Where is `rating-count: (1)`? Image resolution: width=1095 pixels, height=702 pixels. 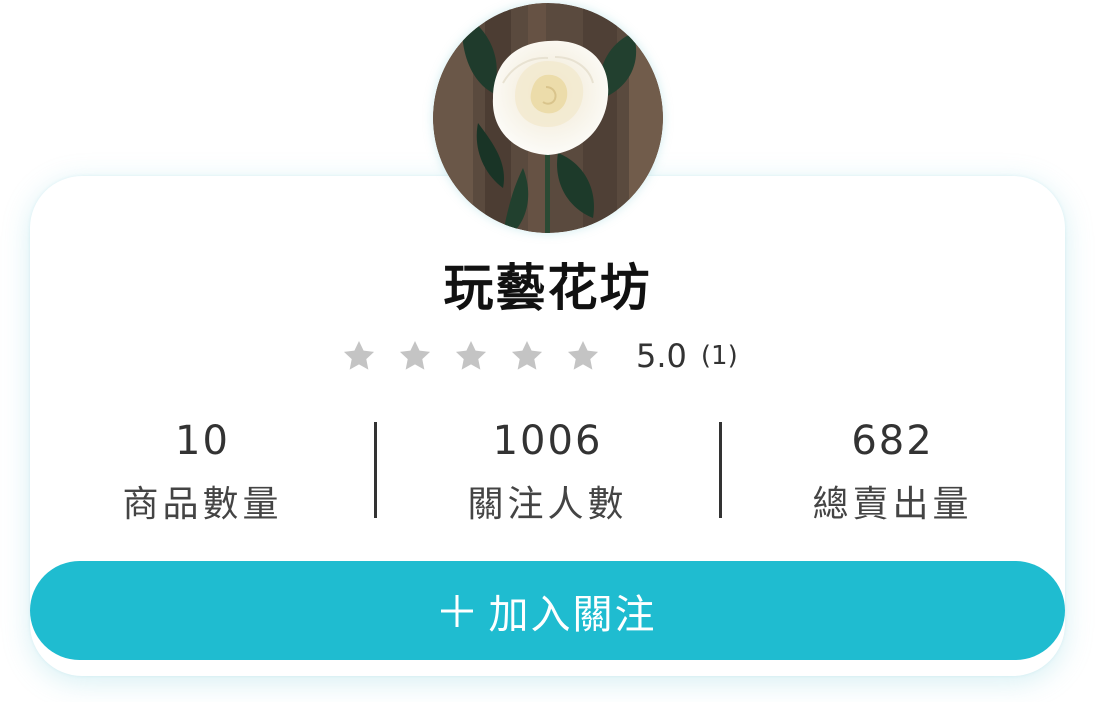
rating-count: (1) is located at coordinates (719, 356).